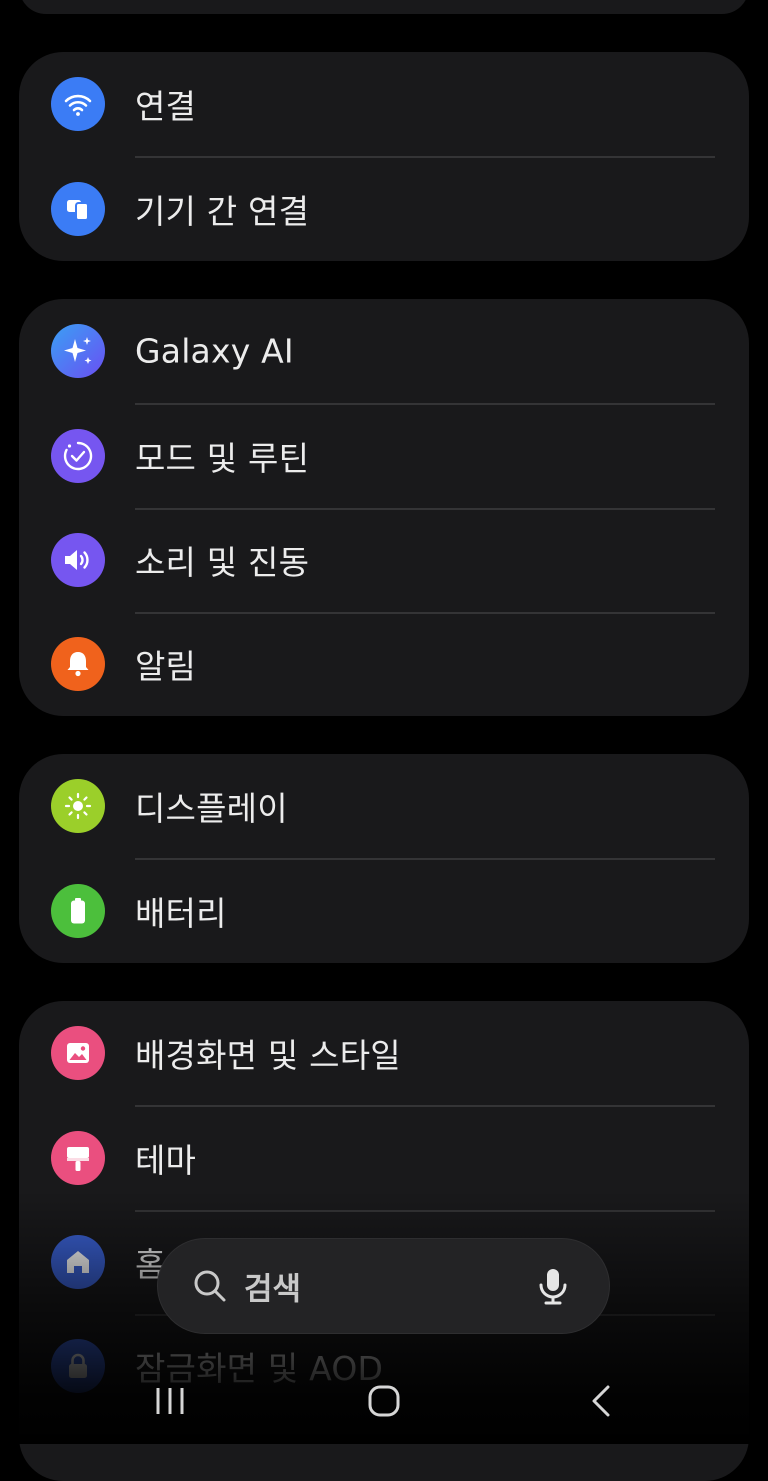  What do you see at coordinates (78, 209) in the screenshot?
I see `device-connect-icon` at bounding box center [78, 209].